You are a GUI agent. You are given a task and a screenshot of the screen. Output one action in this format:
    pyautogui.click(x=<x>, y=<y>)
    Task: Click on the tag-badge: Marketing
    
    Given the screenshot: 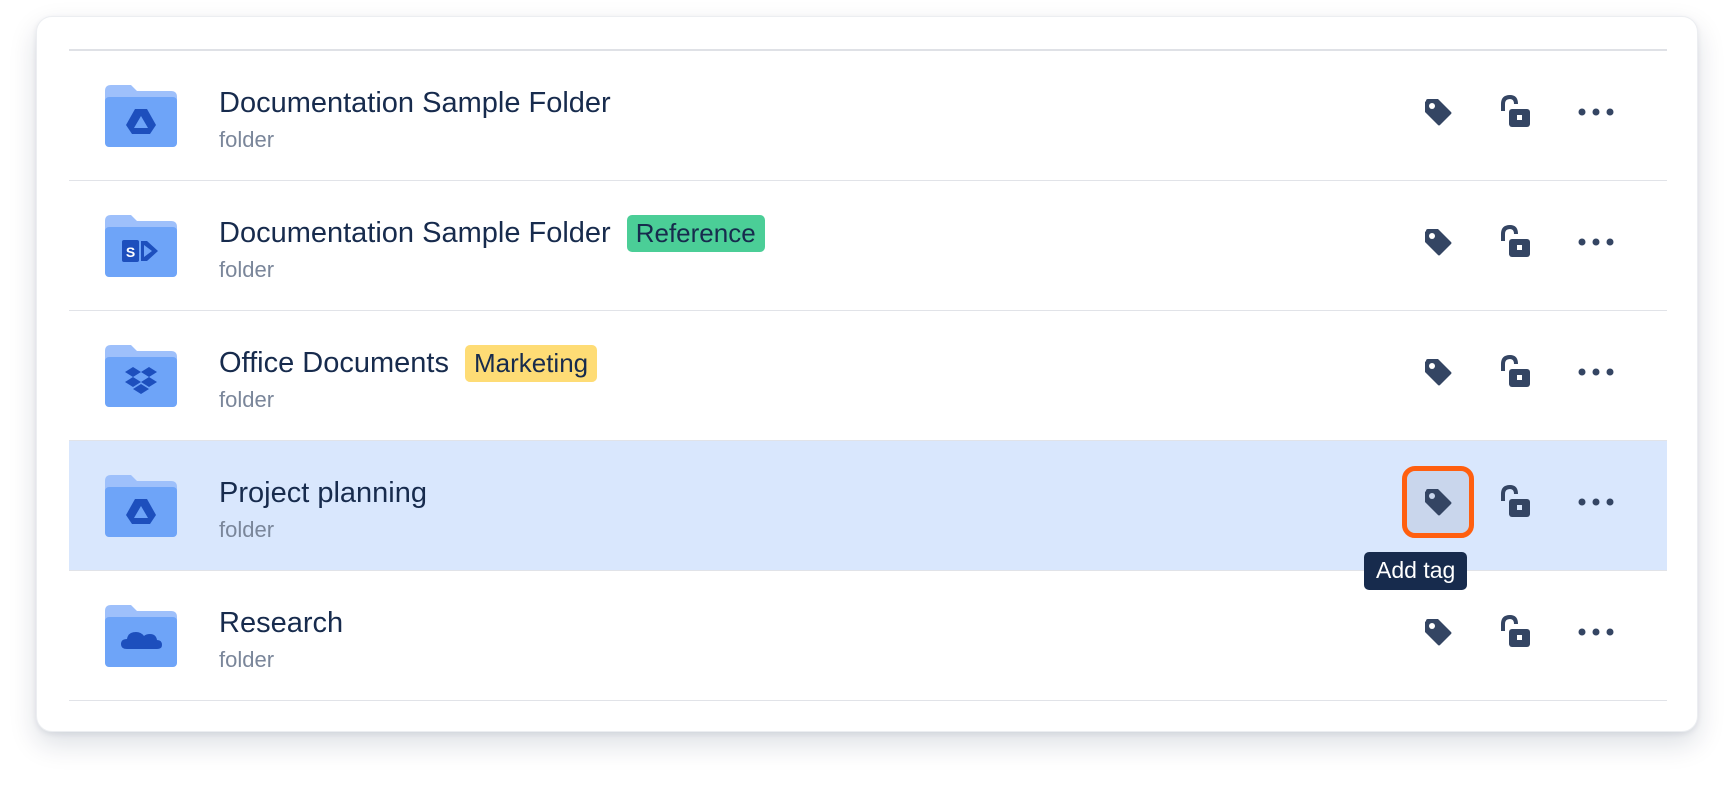 What is the action you would take?
    pyautogui.click(x=531, y=363)
    